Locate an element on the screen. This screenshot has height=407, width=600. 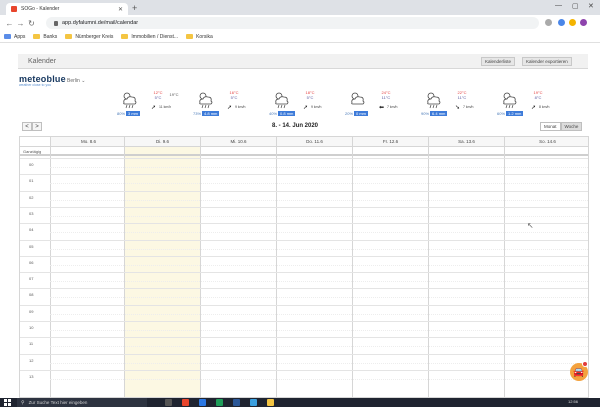
location-select: Berlin ⌄ is located at coordinates (76, 81).